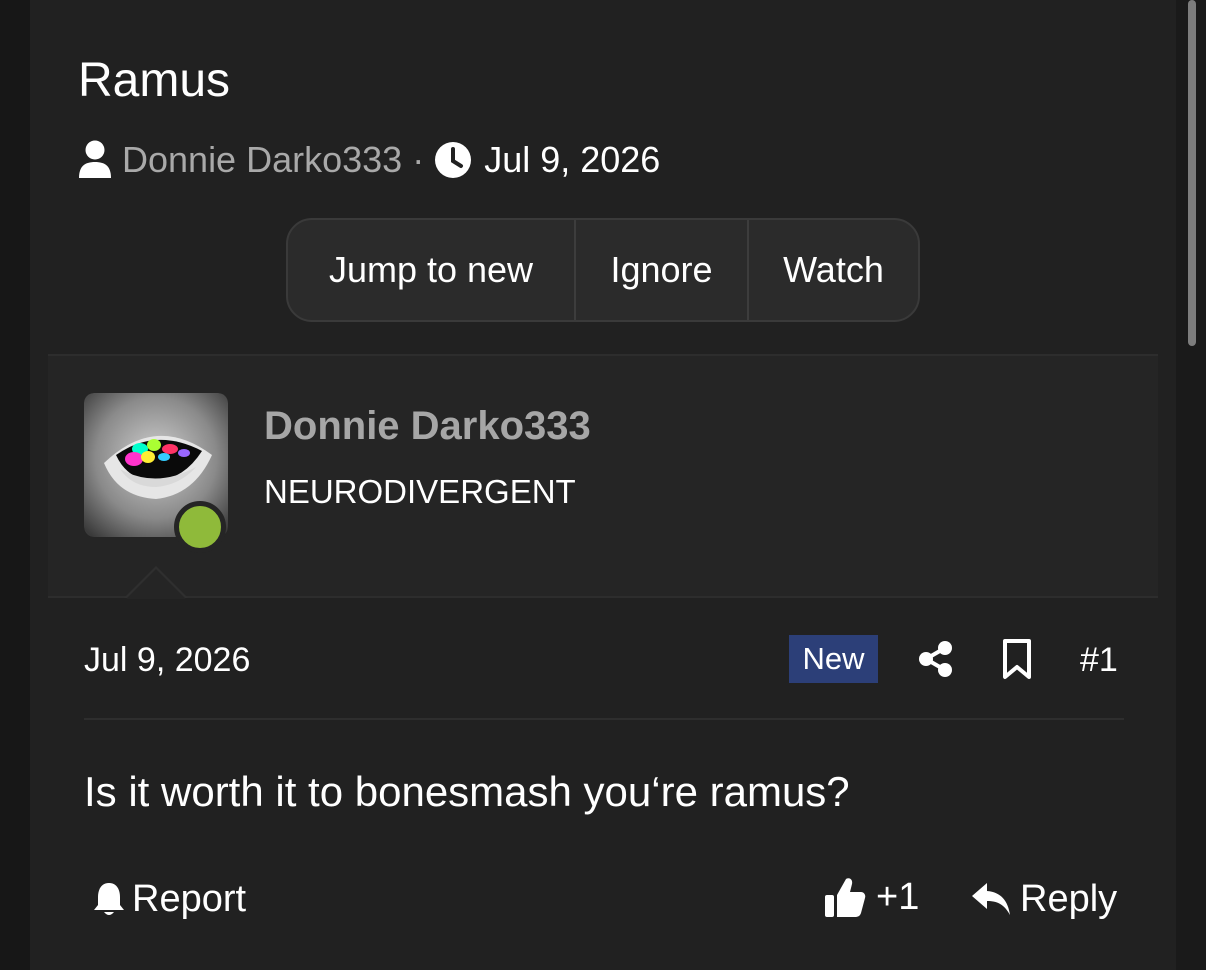 Image resolution: width=1206 pixels, height=970 pixels. I want to click on report-button: Report, so click(169, 899).